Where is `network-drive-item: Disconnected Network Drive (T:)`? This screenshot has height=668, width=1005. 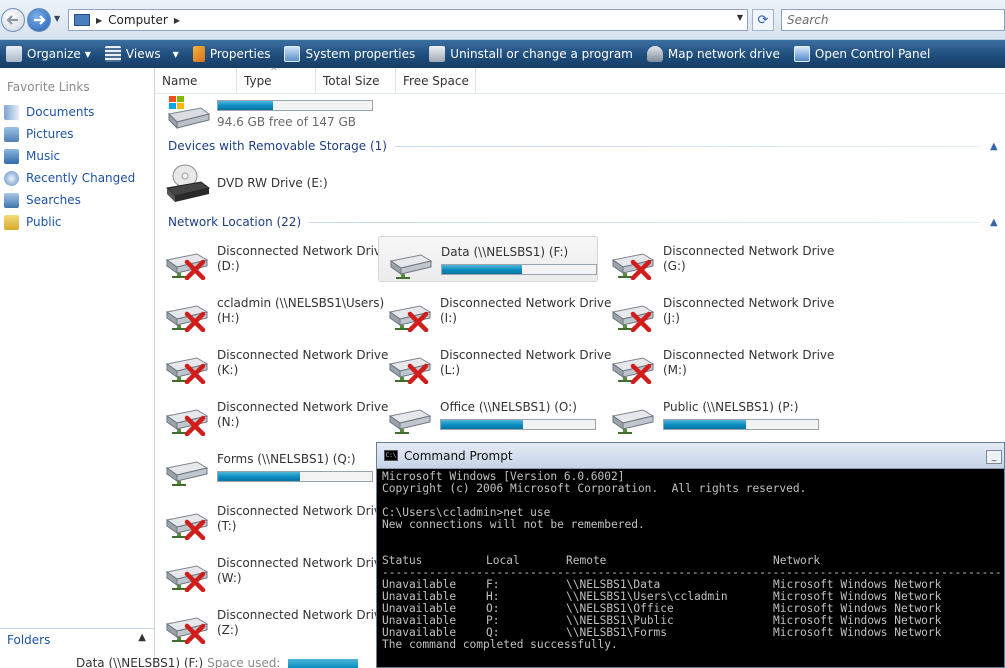 network-drive-item: Disconnected Network Drive (T:) is located at coordinates (271, 519).